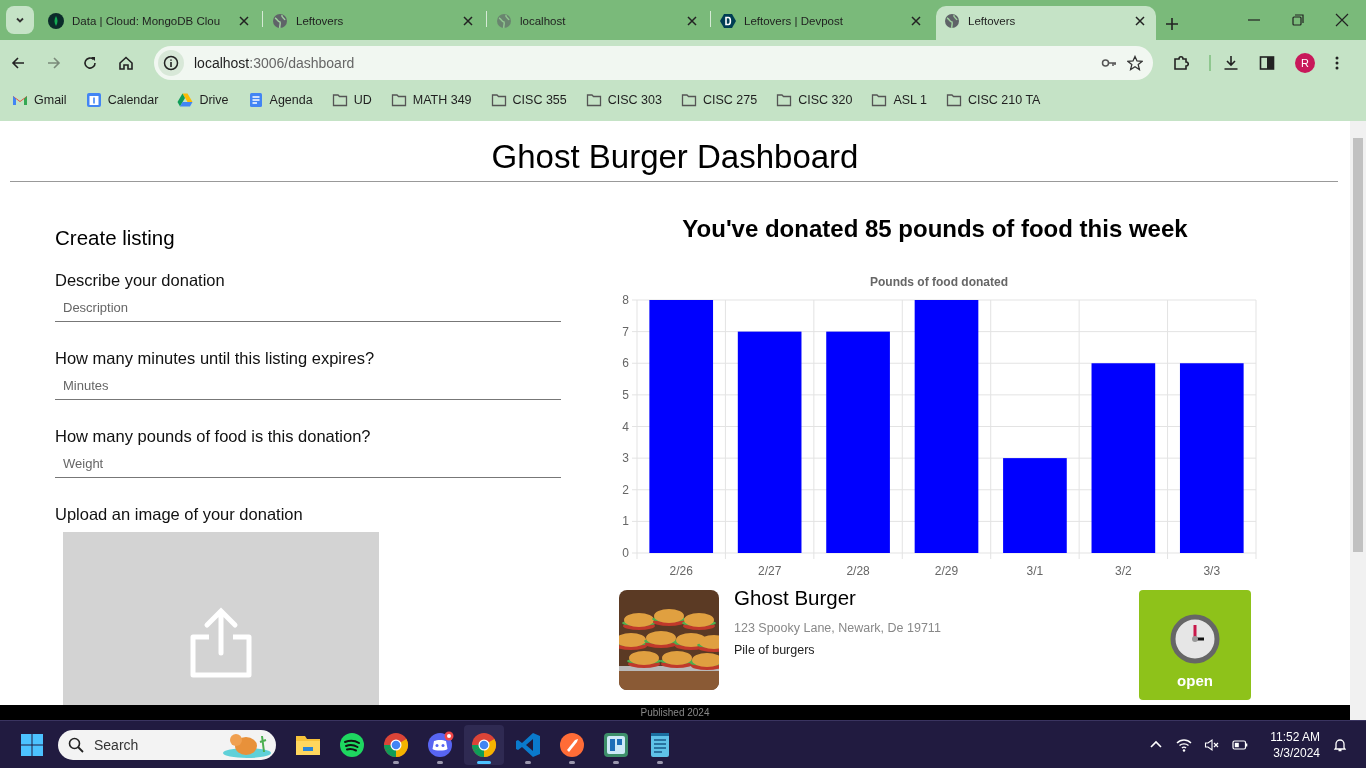 The width and height of the screenshot is (1366, 768). I want to click on triangle-icon, so click(185, 100).